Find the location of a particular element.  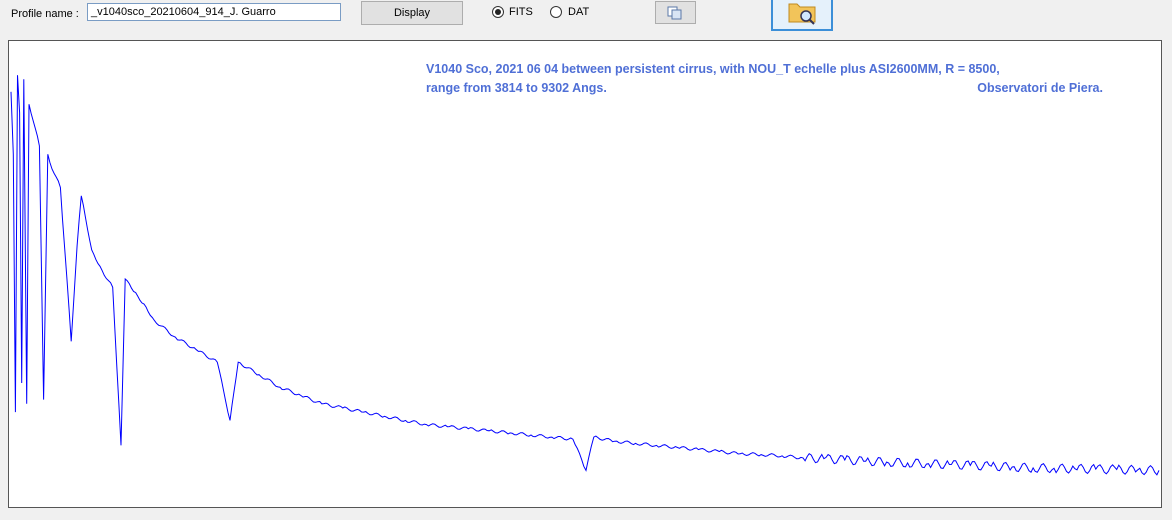

copy-icon is located at coordinates (674, 13).